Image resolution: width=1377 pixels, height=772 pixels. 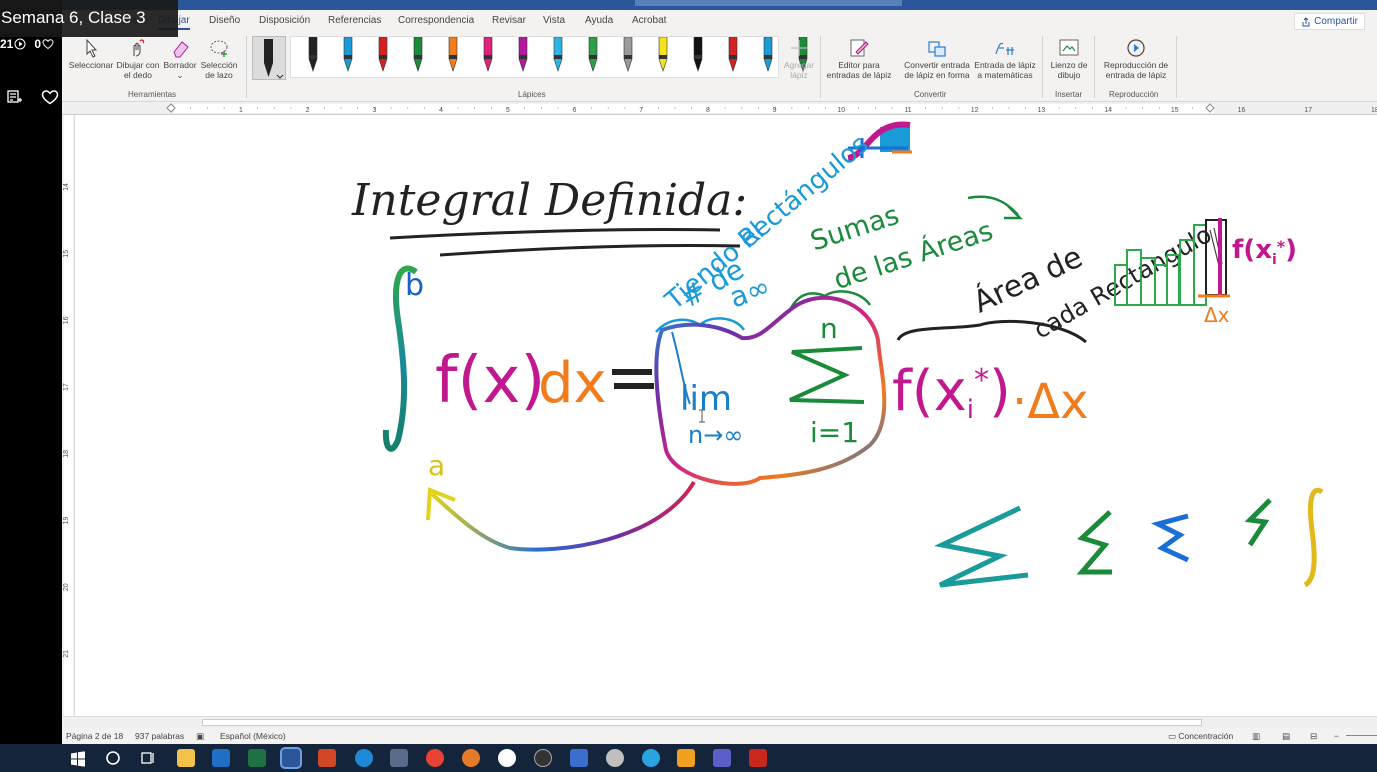 What do you see at coordinates (399, 758) in the screenshot?
I see `app-icon` at bounding box center [399, 758].